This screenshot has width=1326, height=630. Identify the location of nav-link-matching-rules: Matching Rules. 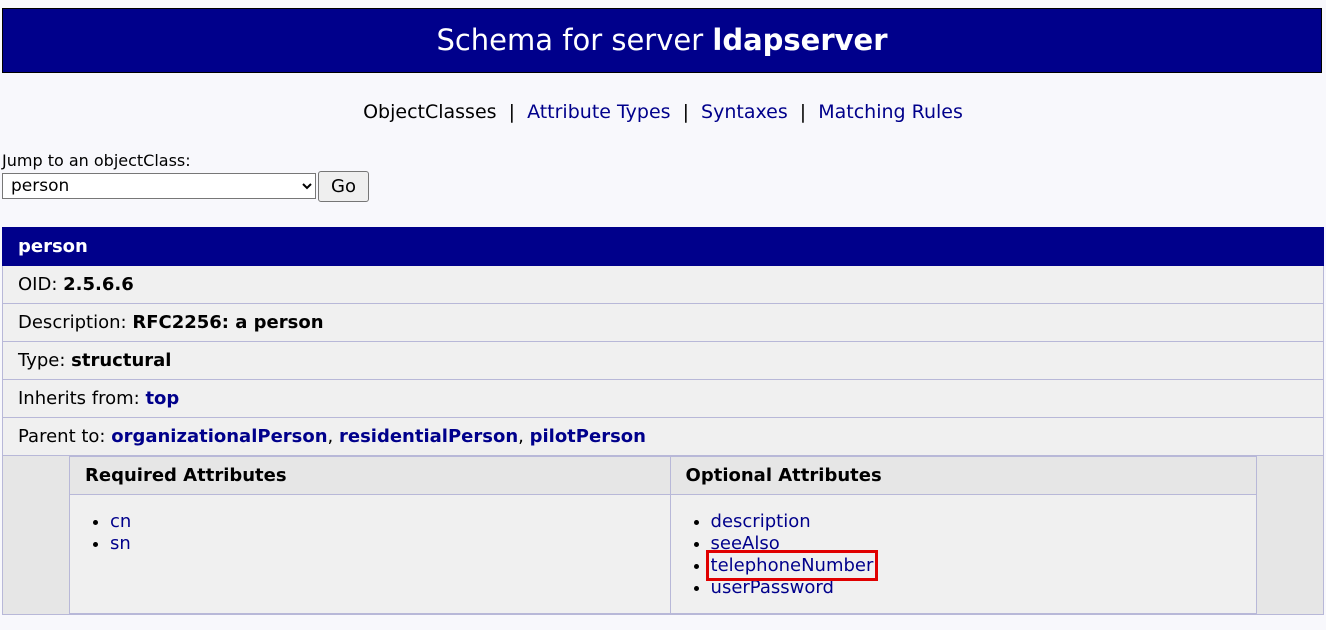
(890, 112).